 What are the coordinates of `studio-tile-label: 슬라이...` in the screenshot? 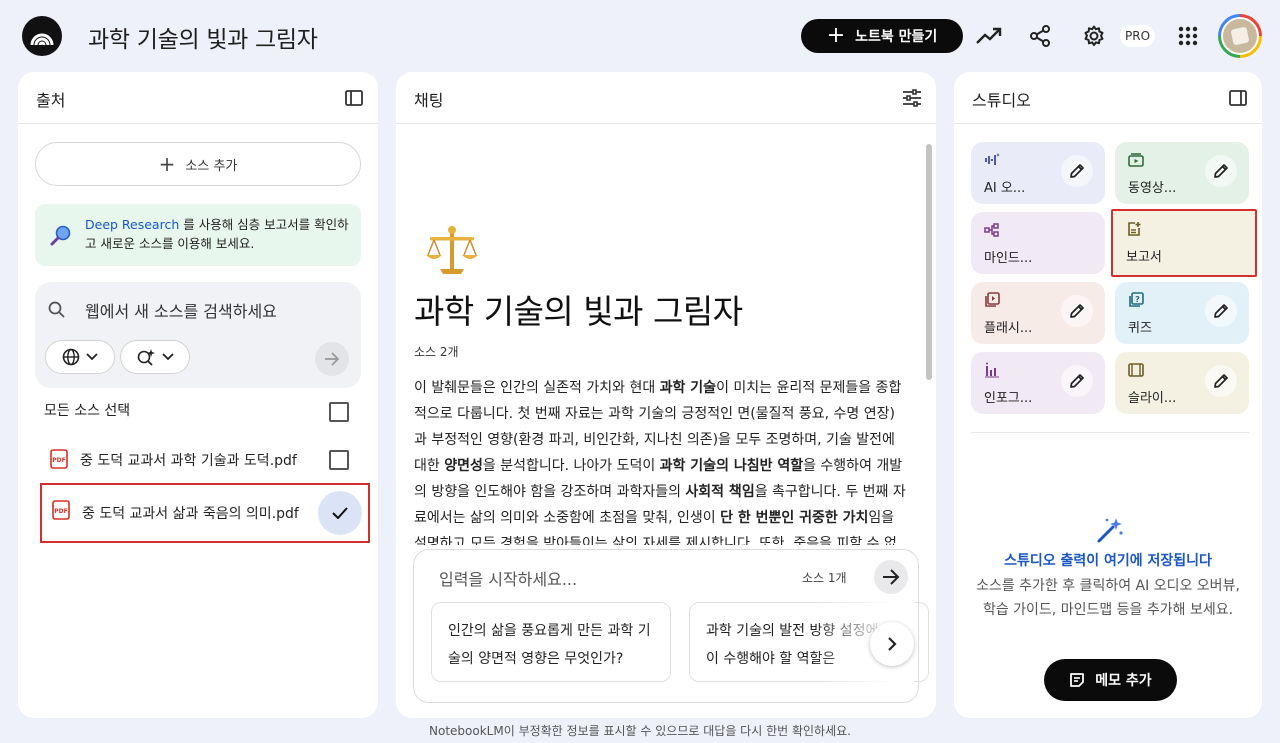 It's located at (1152, 398).